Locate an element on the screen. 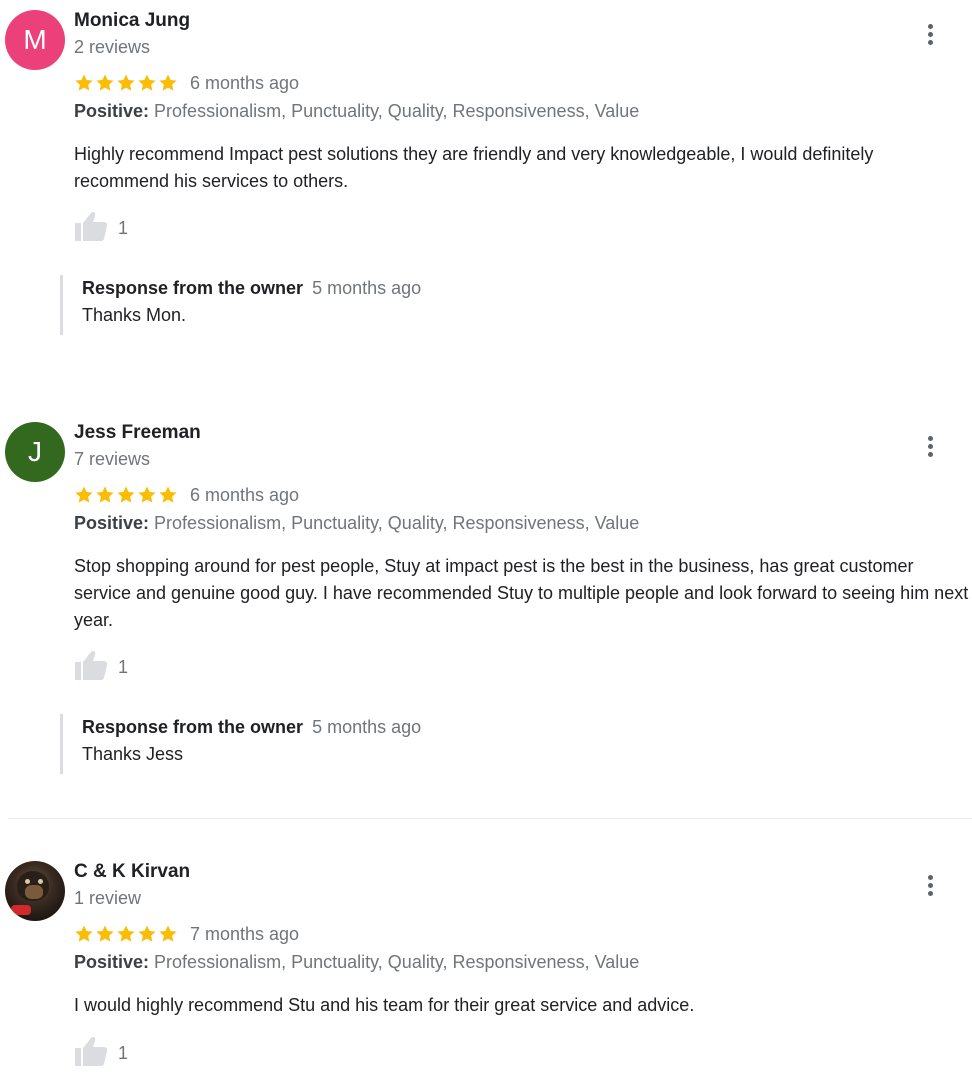  reviewer-review-count: 7 reviews is located at coordinates (112, 459).